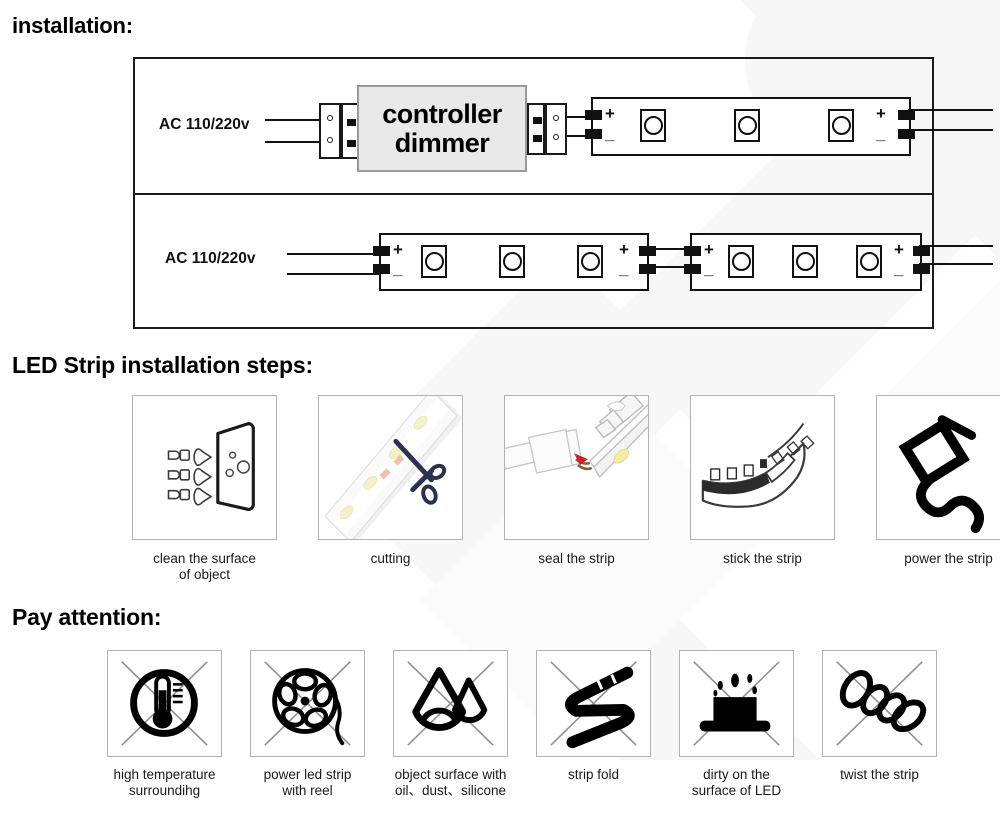 The width and height of the screenshot is (1000, 830). I want to click on mains-wire-bottom-row1, so click(292, 142).